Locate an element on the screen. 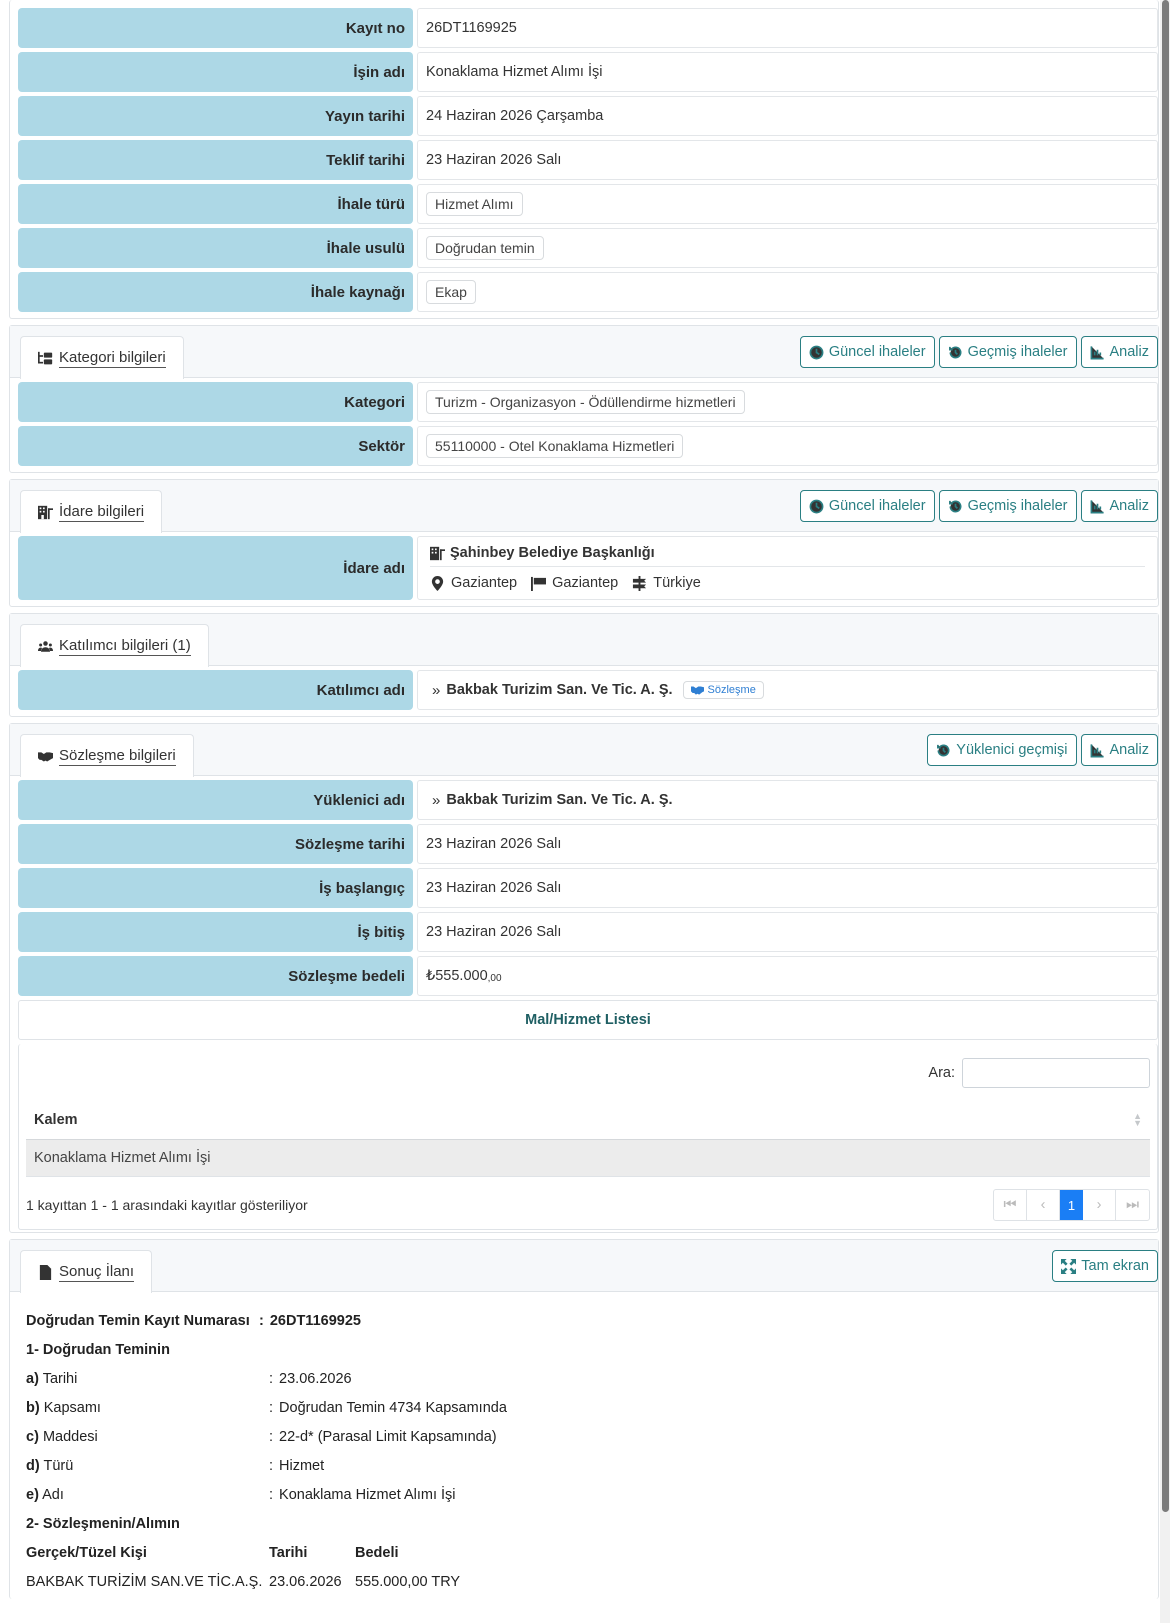  column-header-kalem: Kalem ▲ ▼ is located at coordinates (588, 1120).